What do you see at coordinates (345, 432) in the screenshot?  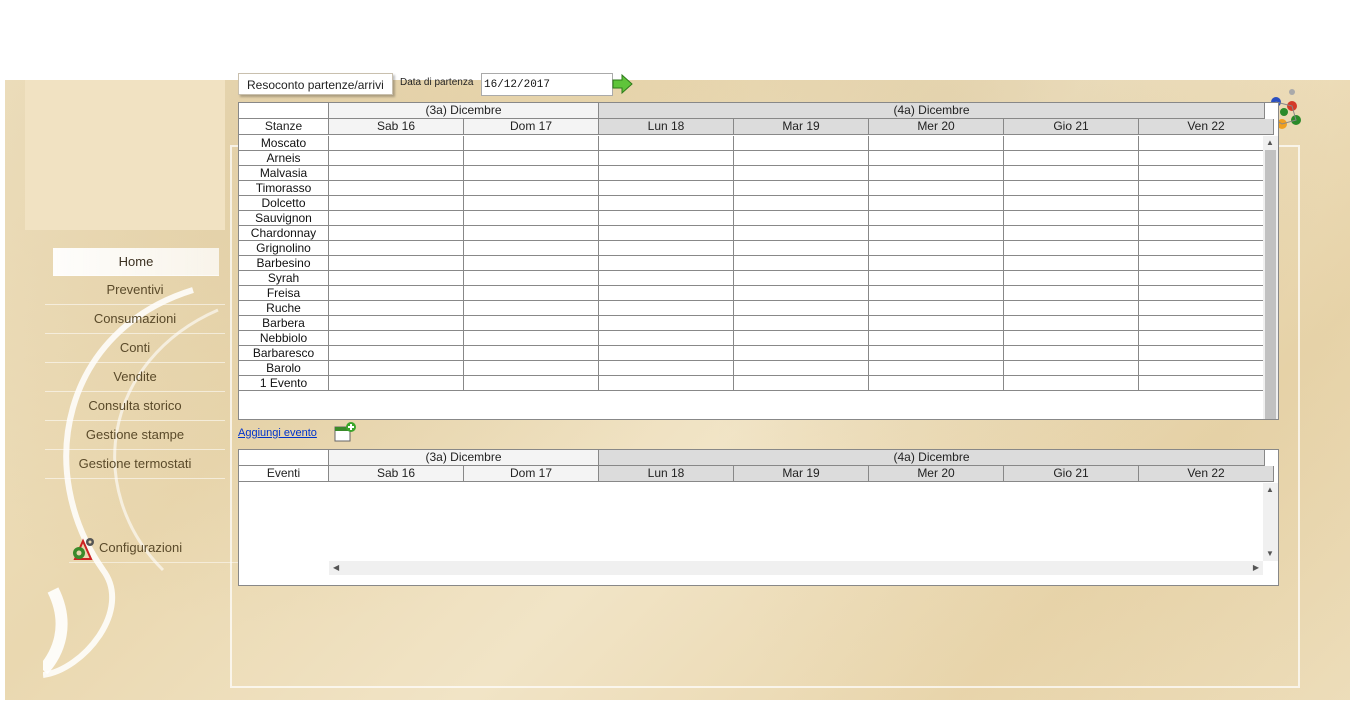 I see `add-event-icon` at bounding box center [345, 432].